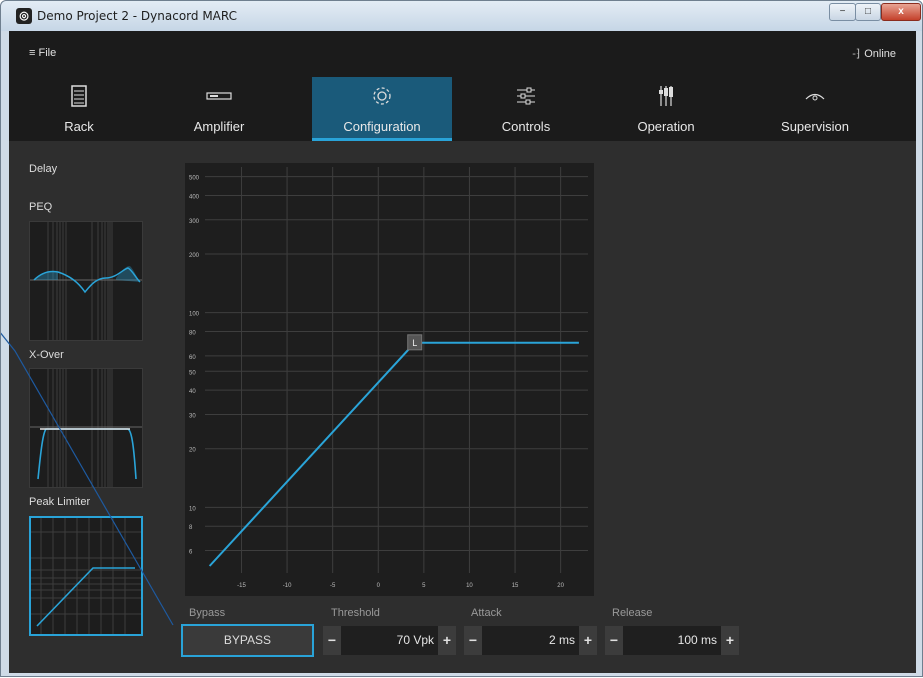 Image resolution: width=923 pixels, height=678 pixels. What do you see at coordinates (332, 640) in the screenshot?
I see `threshold-decrement-button: −` at bounding box center [332, 640].